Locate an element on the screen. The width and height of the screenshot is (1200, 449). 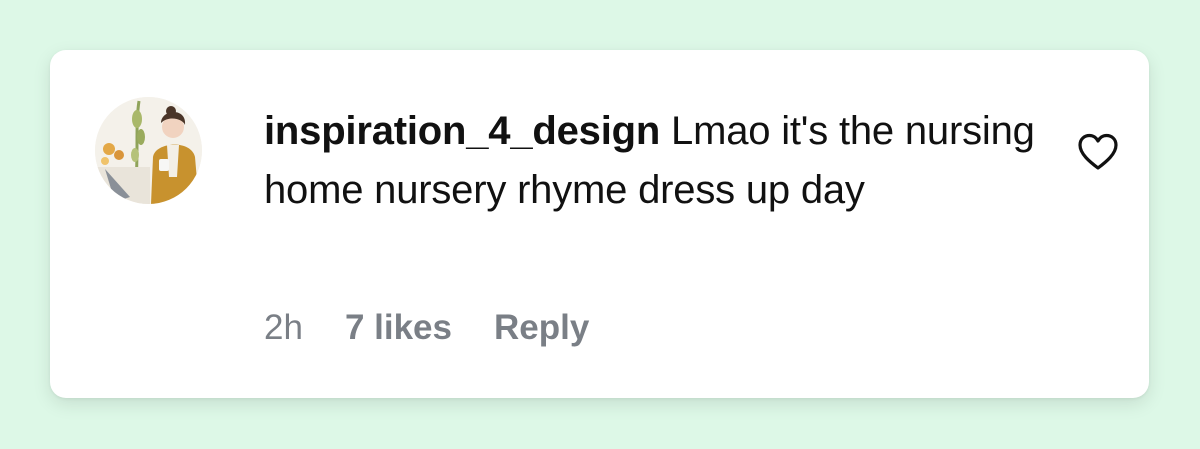
heart-outline-icon is located at coordinates (1098, 151).